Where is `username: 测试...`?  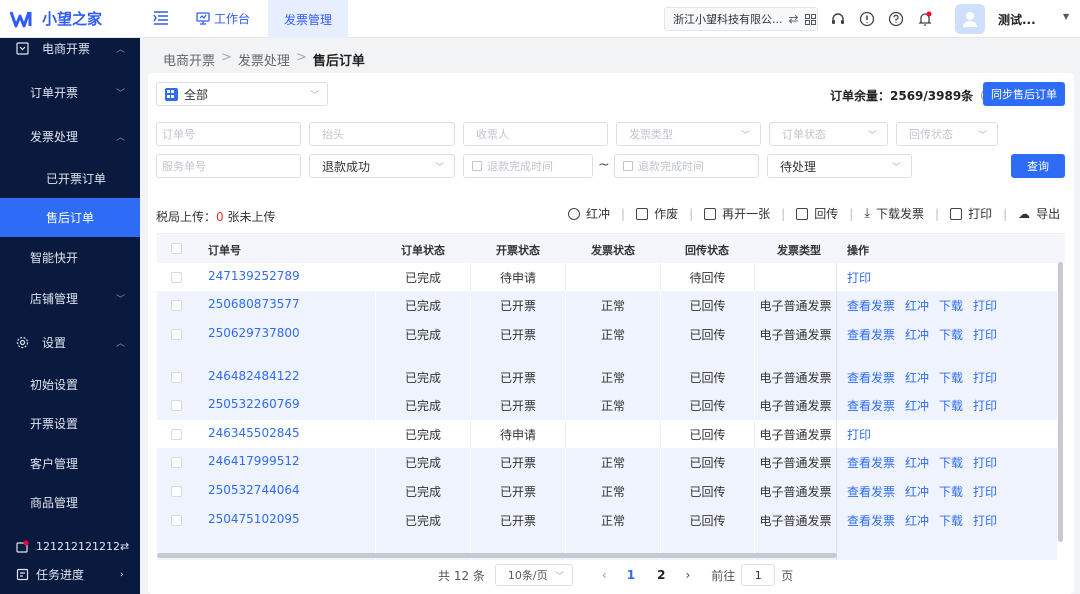
username: 测试... is located at coordinates (1017, 19).